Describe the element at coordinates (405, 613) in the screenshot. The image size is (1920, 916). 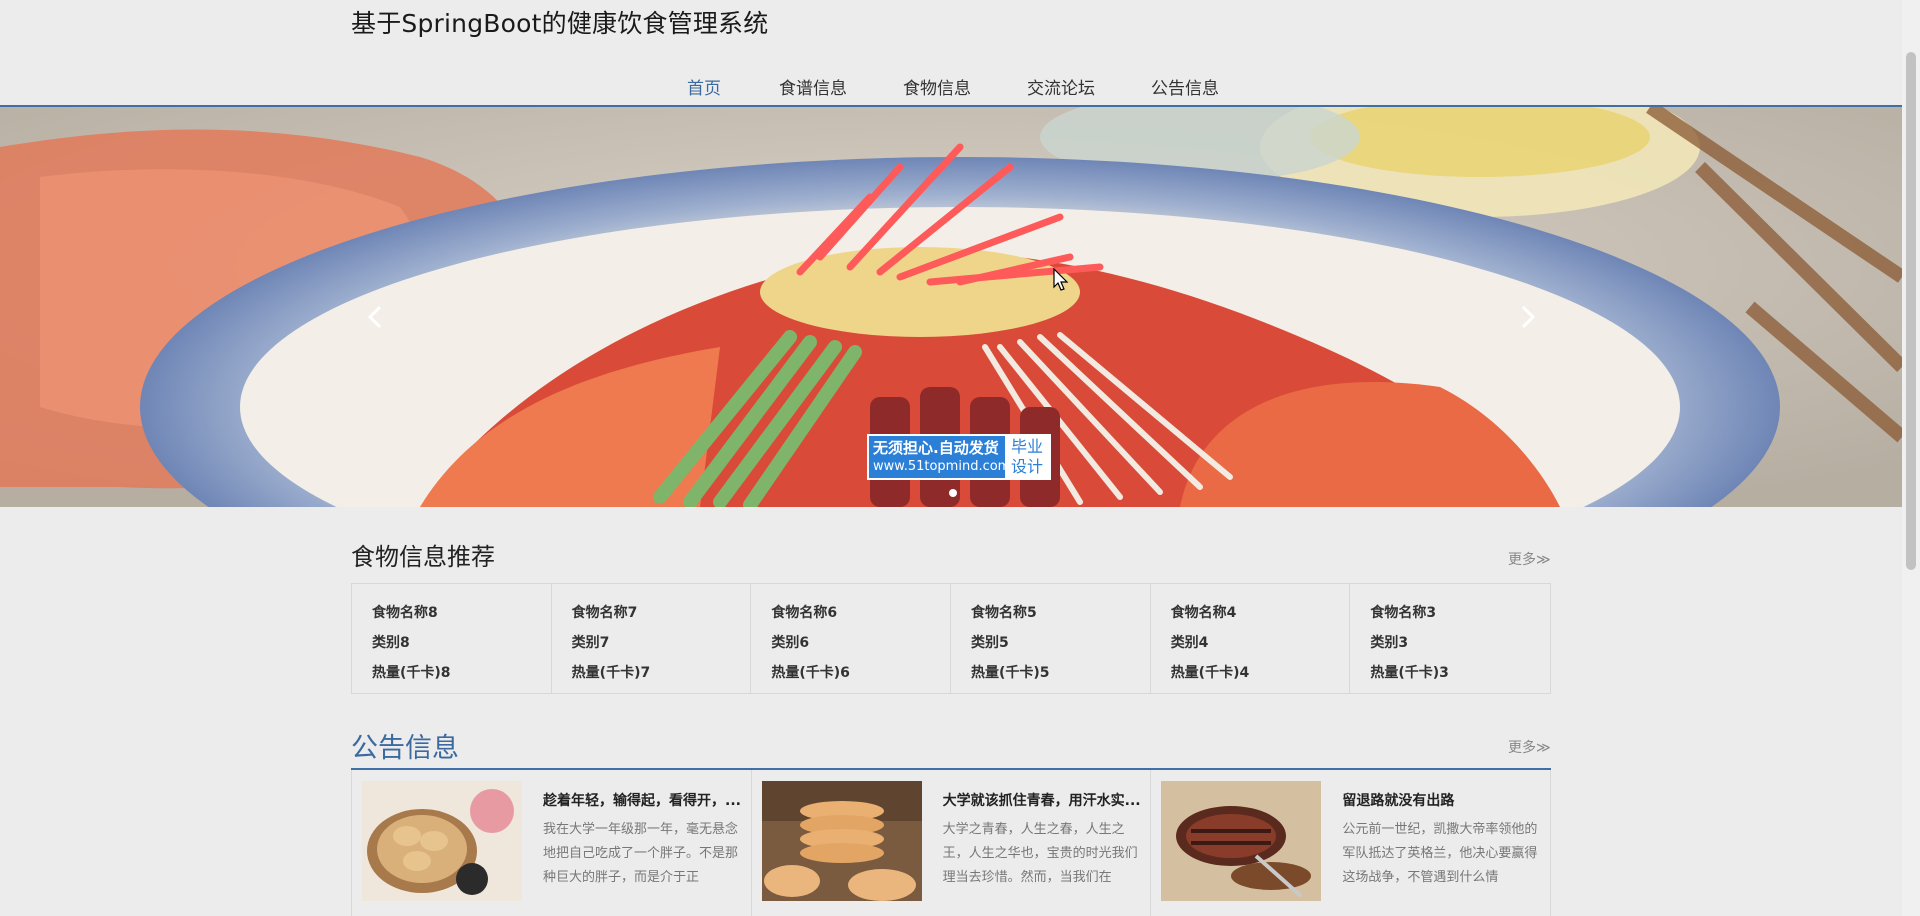
I see `food-name: 食物名称8` at that location.